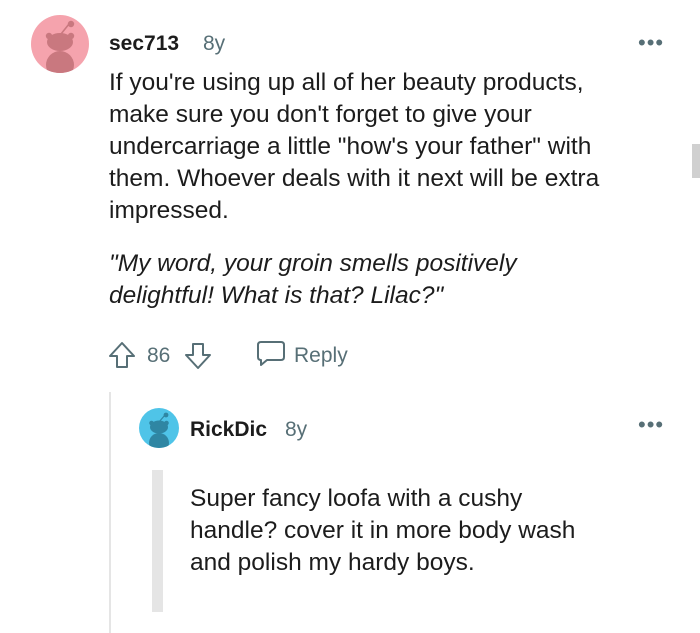  Describe the element at coordinates (159, 355) in the screenshot. I see `vote-count: 86` at that location.